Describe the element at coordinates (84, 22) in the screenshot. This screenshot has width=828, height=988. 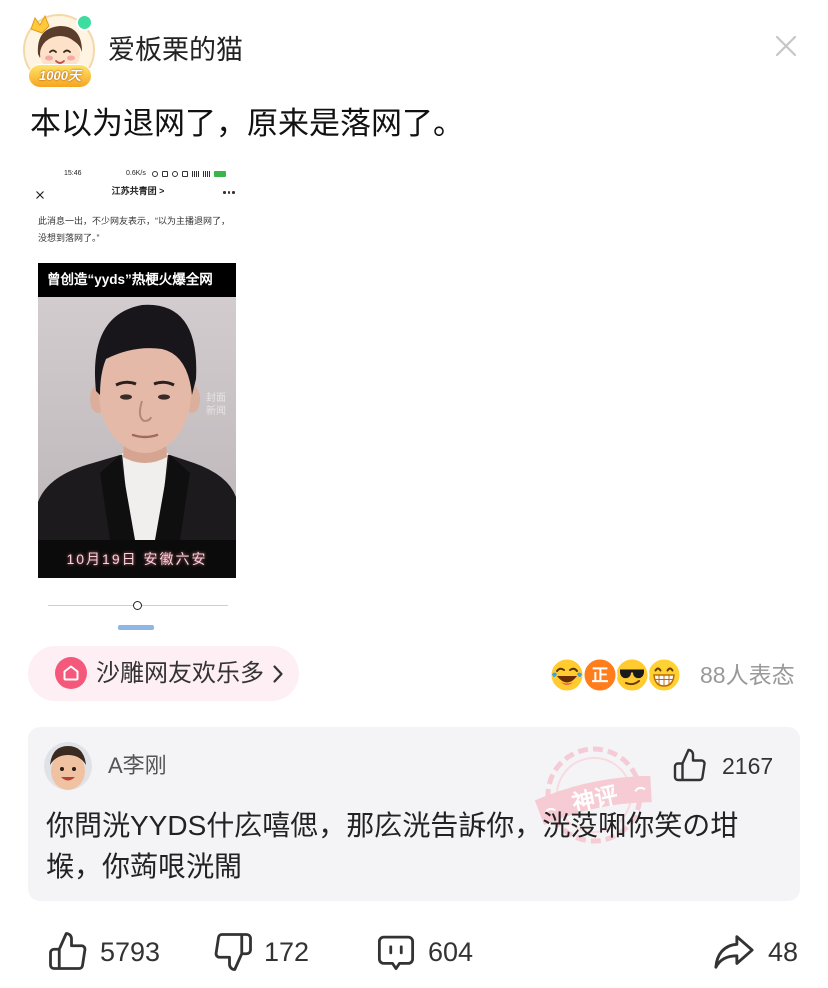
I see `online-status-dot` at that location.